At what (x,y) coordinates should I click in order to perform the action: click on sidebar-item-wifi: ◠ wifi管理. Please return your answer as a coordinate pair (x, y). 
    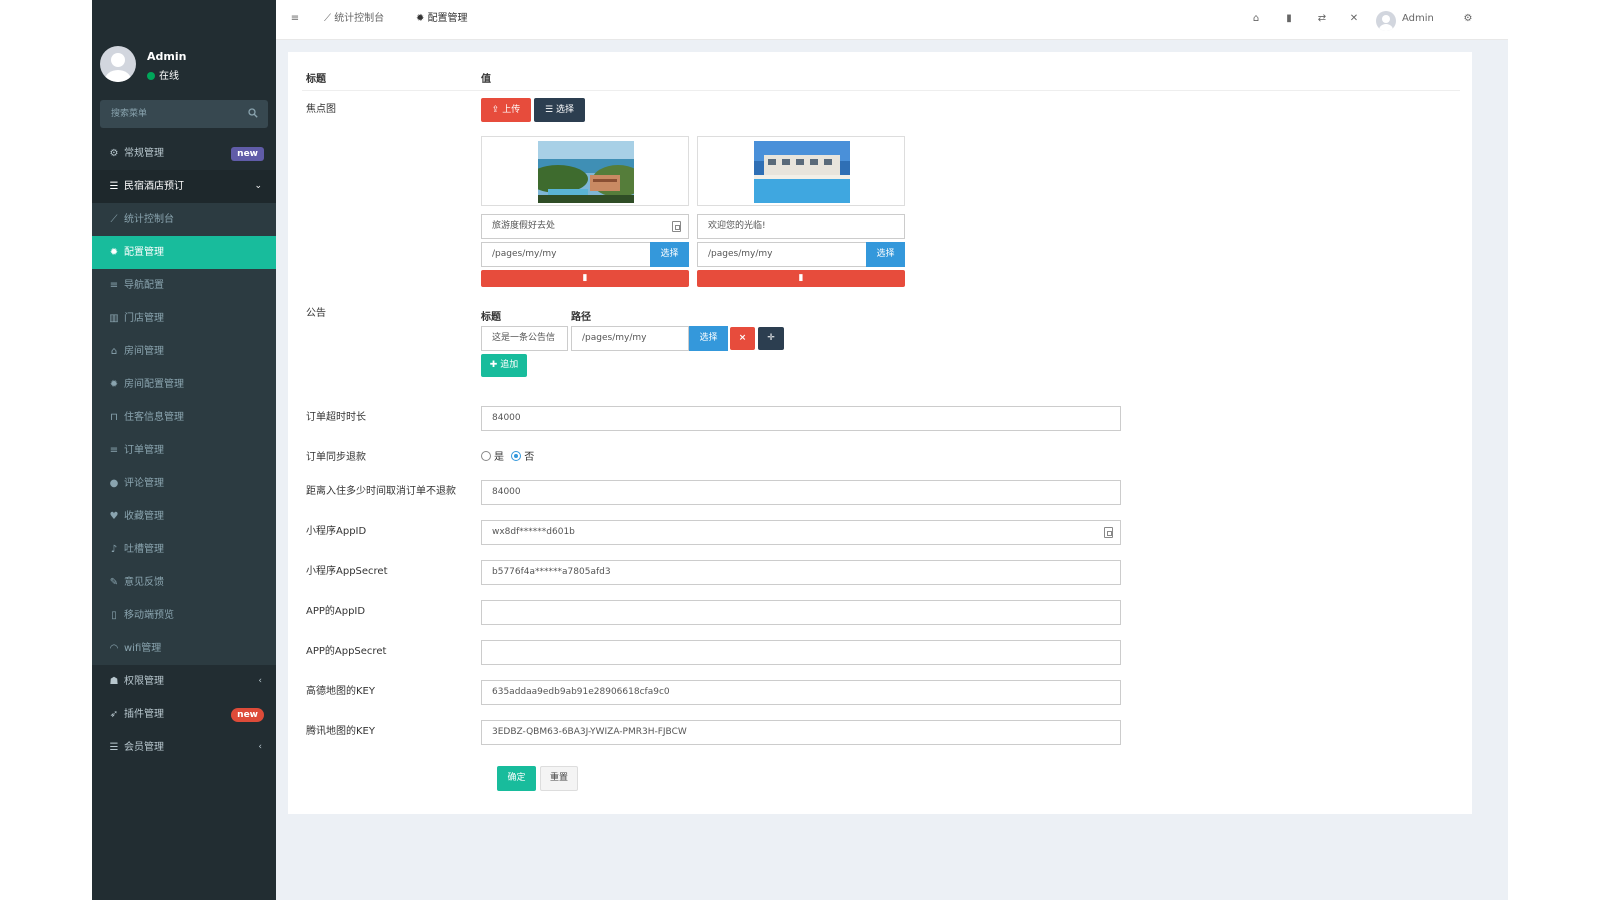
    Looking at the image, I should click on (184, 648).